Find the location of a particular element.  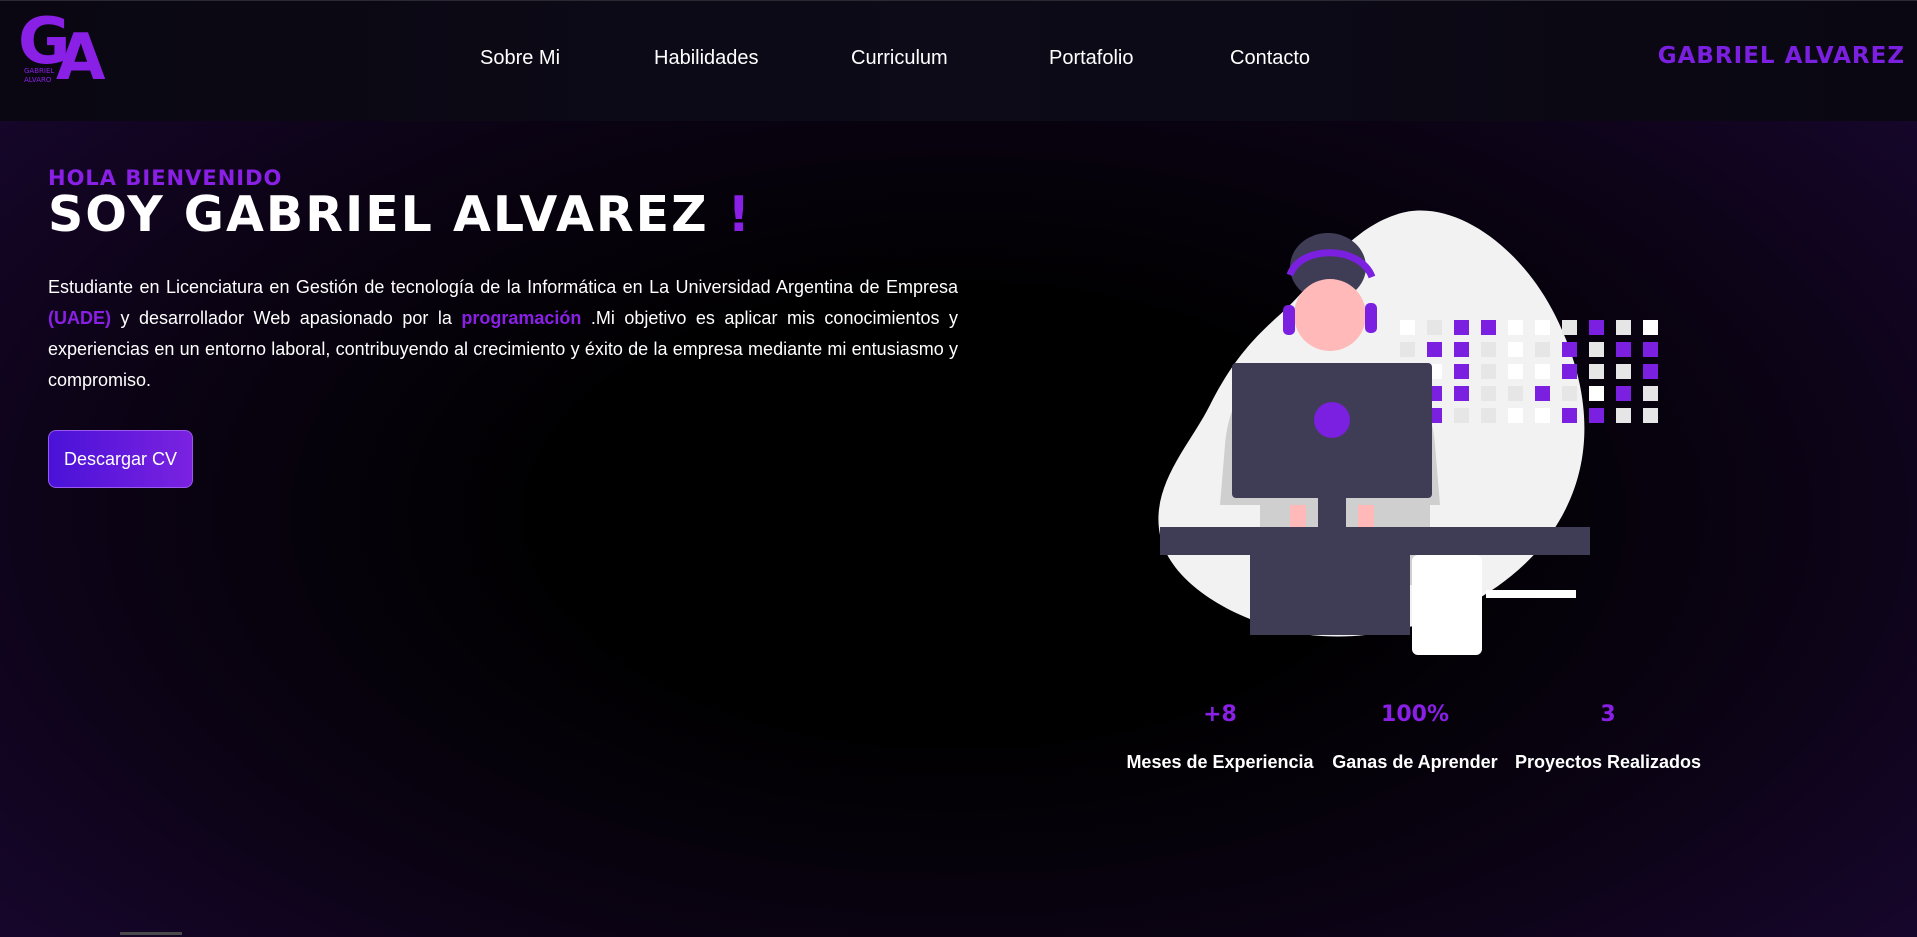

hero-description-part2: y desarrollador Web apasionado por la is located at coordinates (286, 318).